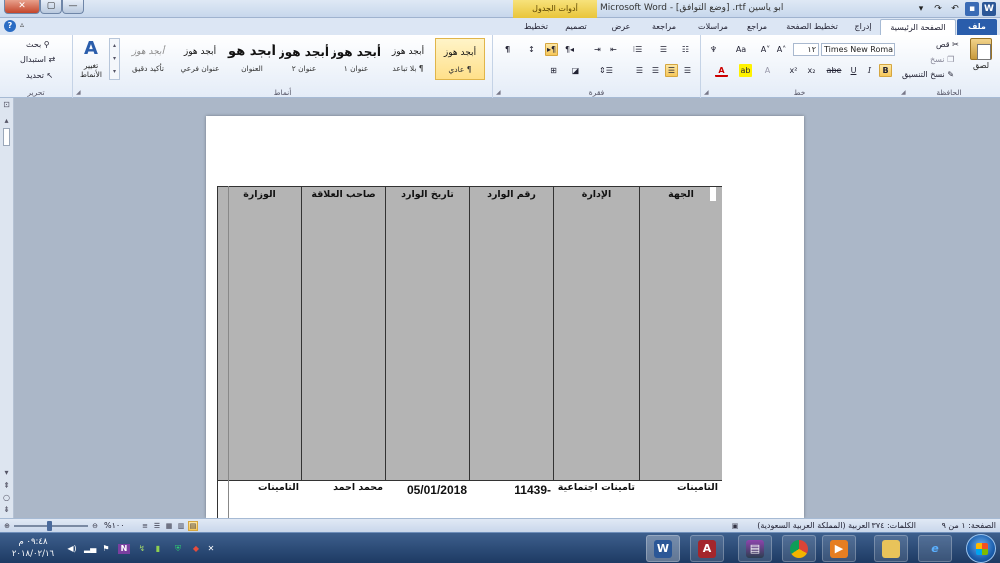  What do you see at coordinates (51, 7) in the screenshot?
I see `maximize-window-button: ▢` at bounding box center [51, 7].